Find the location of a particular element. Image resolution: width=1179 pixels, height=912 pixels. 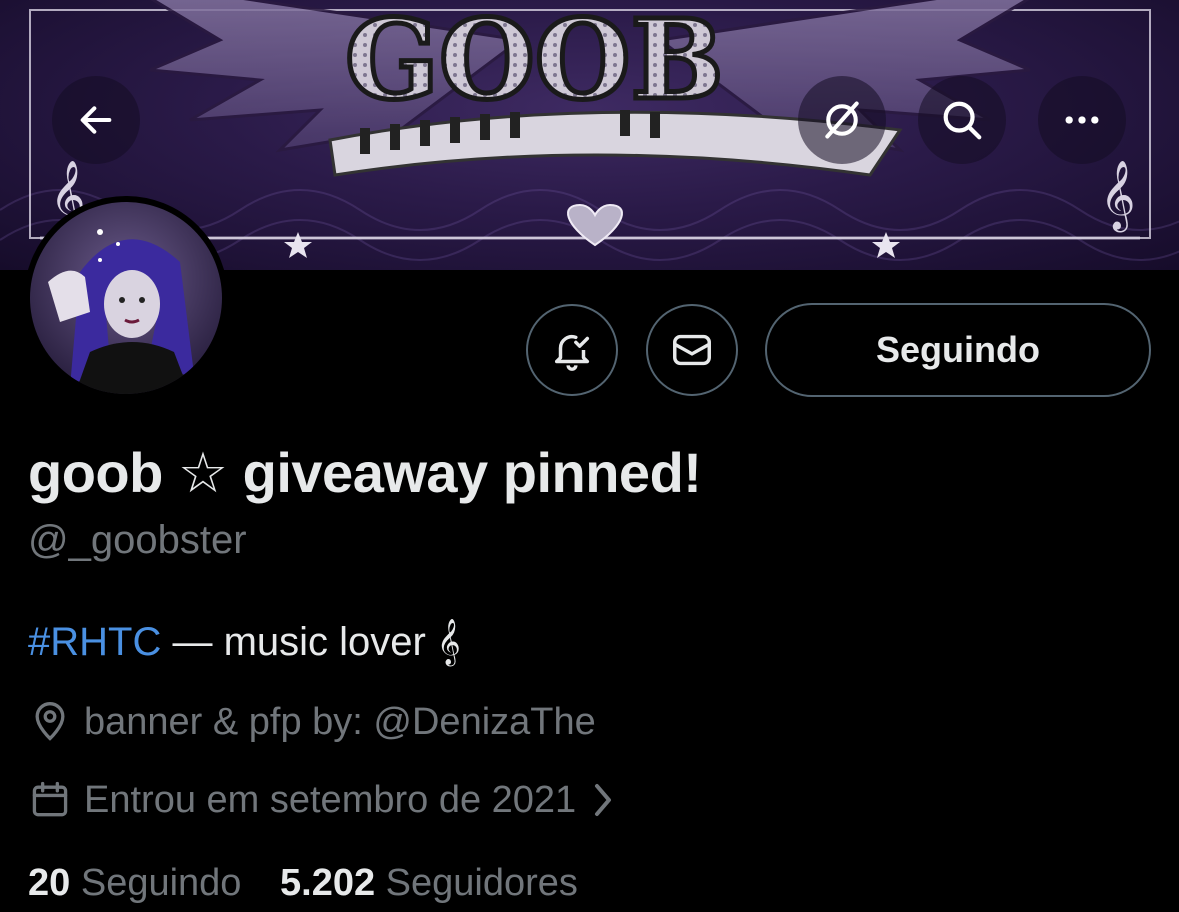

arrow-left-icon is located at coordinates (96, 120).